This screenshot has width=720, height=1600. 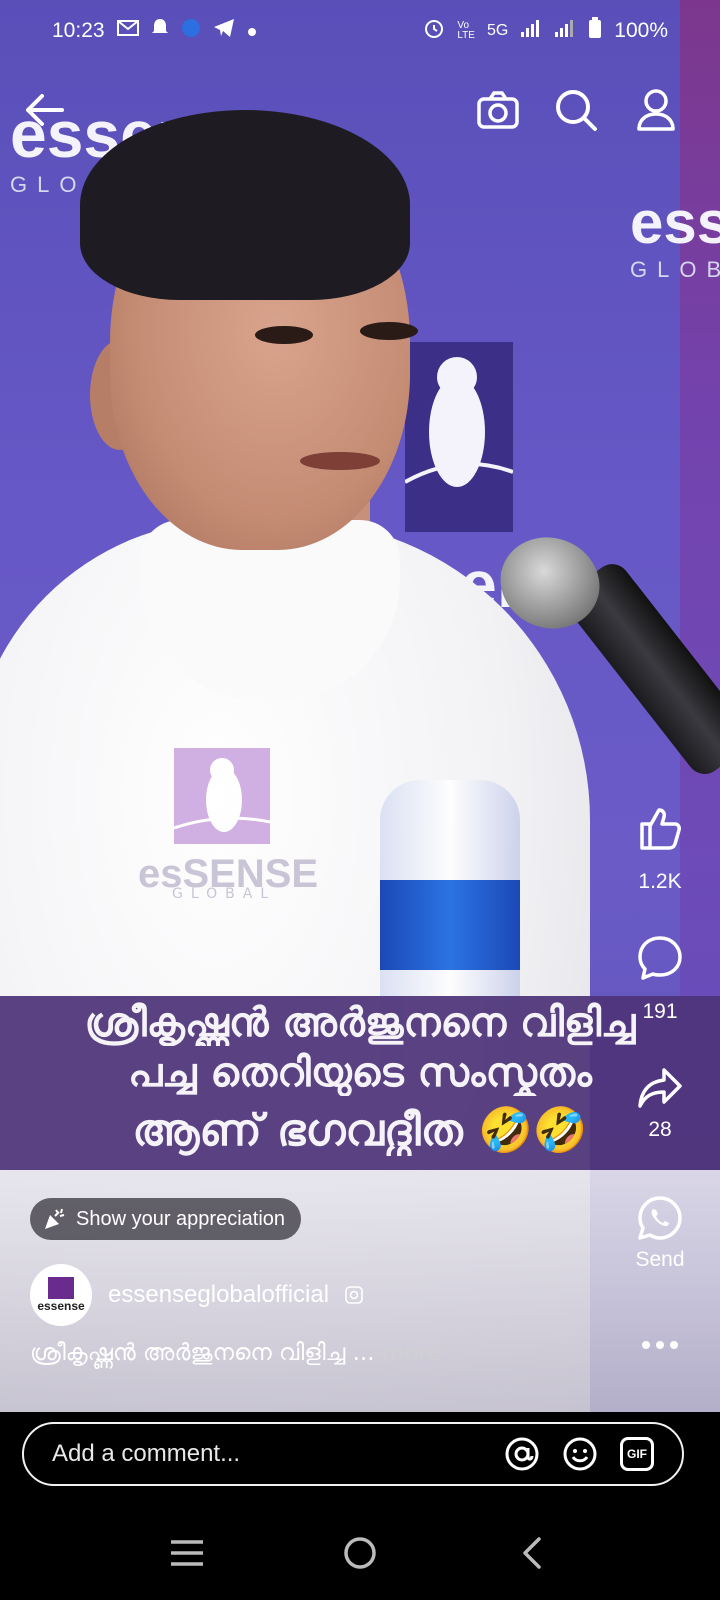 I want to click on instagram-icon, so click(x=354, y=1295).